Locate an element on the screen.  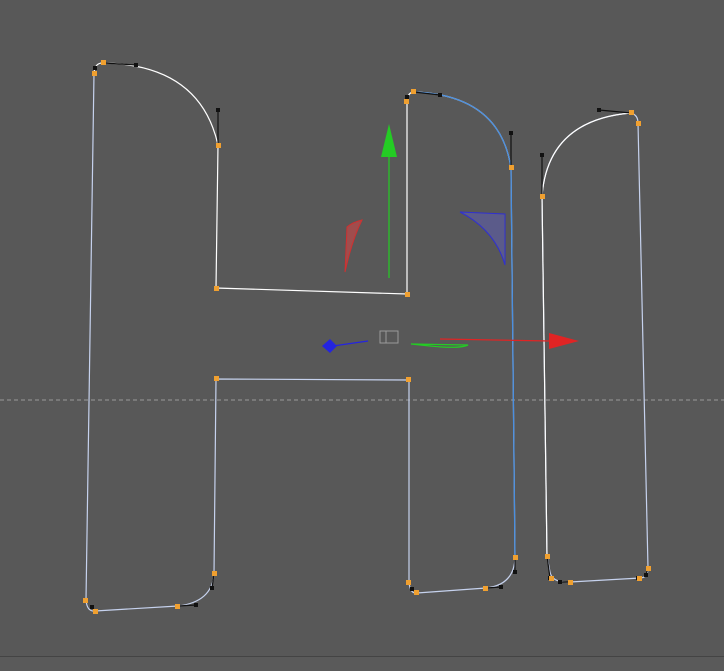
xy-plane-handle-icon is located at coordinates (353, 246).